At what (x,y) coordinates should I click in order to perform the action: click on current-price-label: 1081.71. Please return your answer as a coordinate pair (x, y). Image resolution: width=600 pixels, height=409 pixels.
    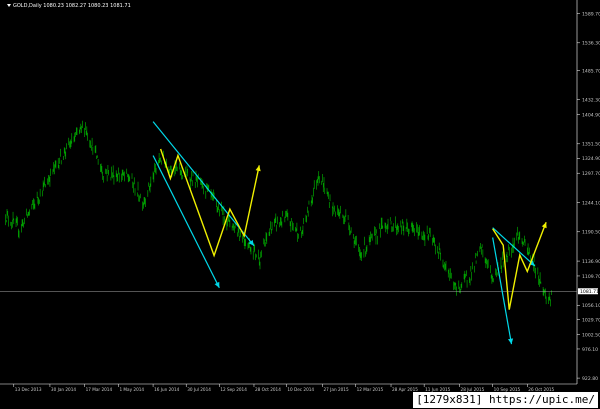
    Looking at the image, I should click on (589, 292).